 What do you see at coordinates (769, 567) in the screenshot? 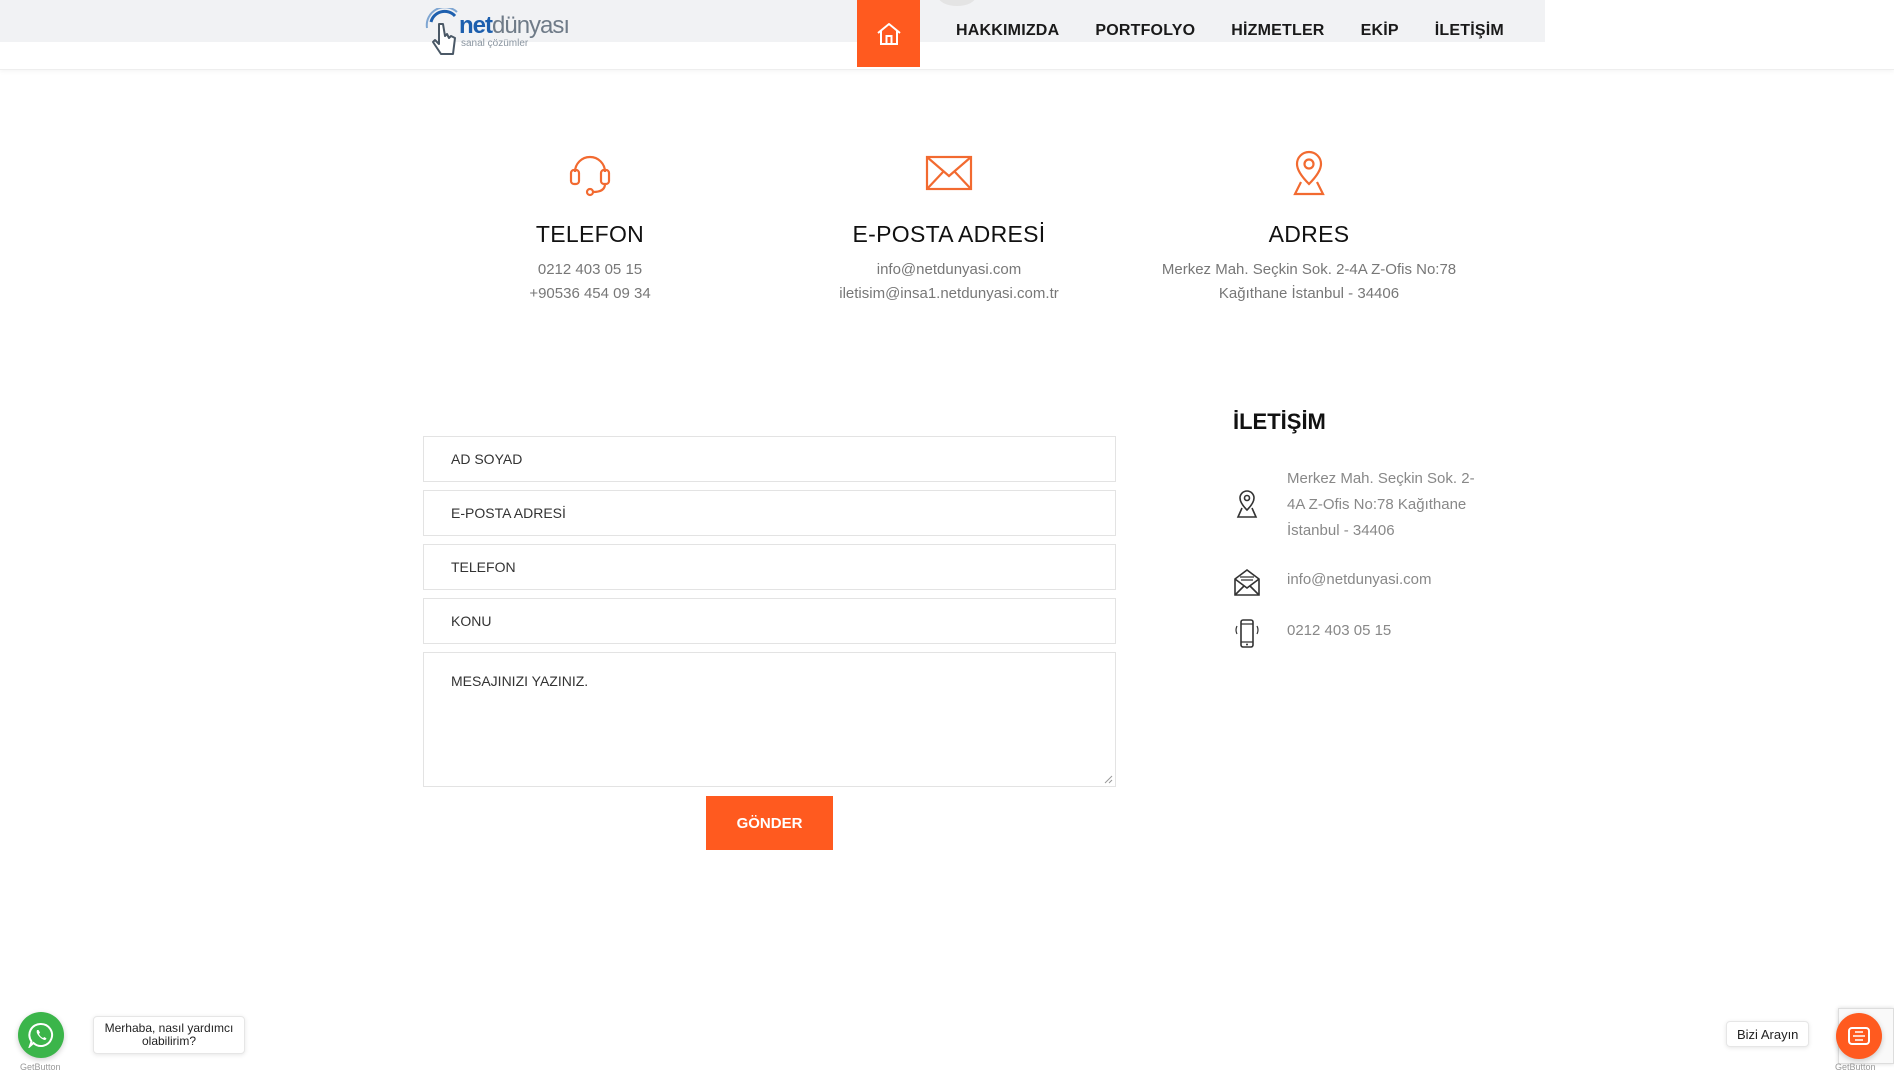
I see `phone-field: TELEFON` at bounding box center [769, 567].